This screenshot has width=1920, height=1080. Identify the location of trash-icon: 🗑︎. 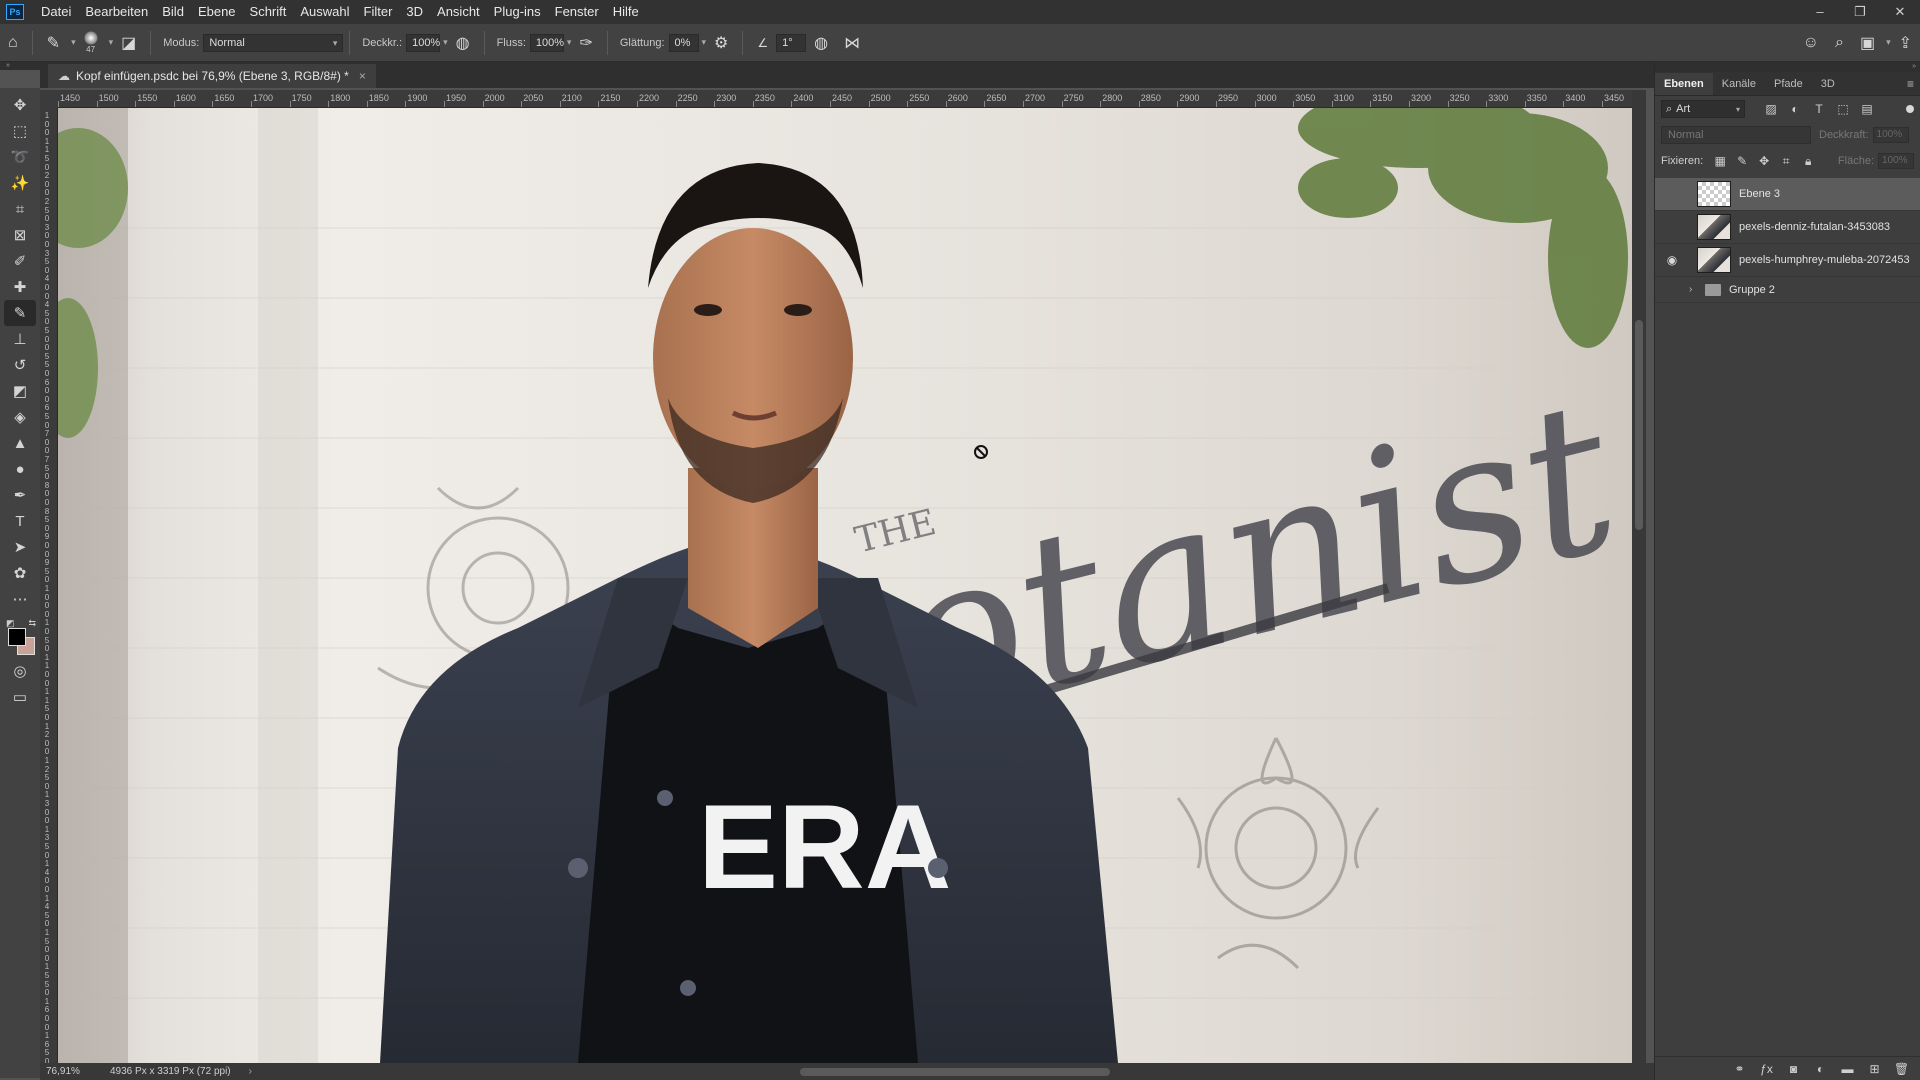
(1901, 1069).